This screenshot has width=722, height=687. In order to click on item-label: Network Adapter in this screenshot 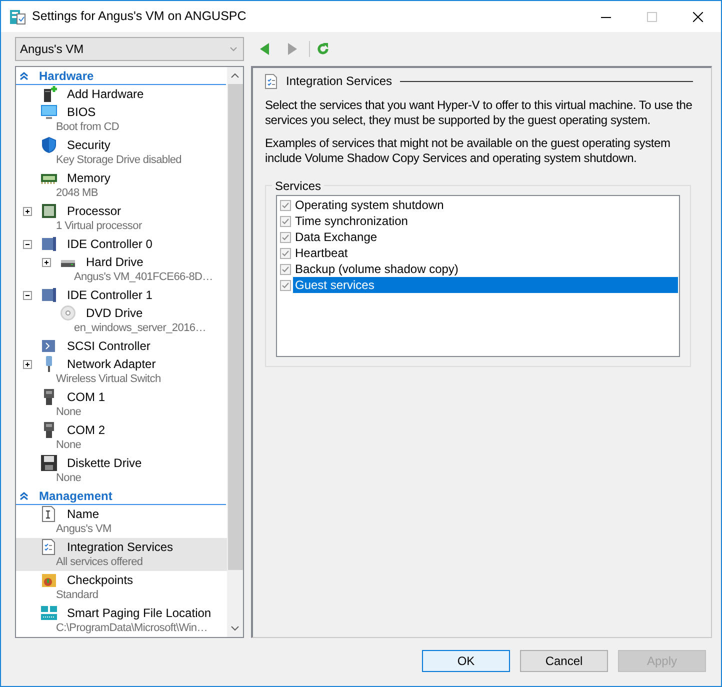, I will do `click(111, 364)`.